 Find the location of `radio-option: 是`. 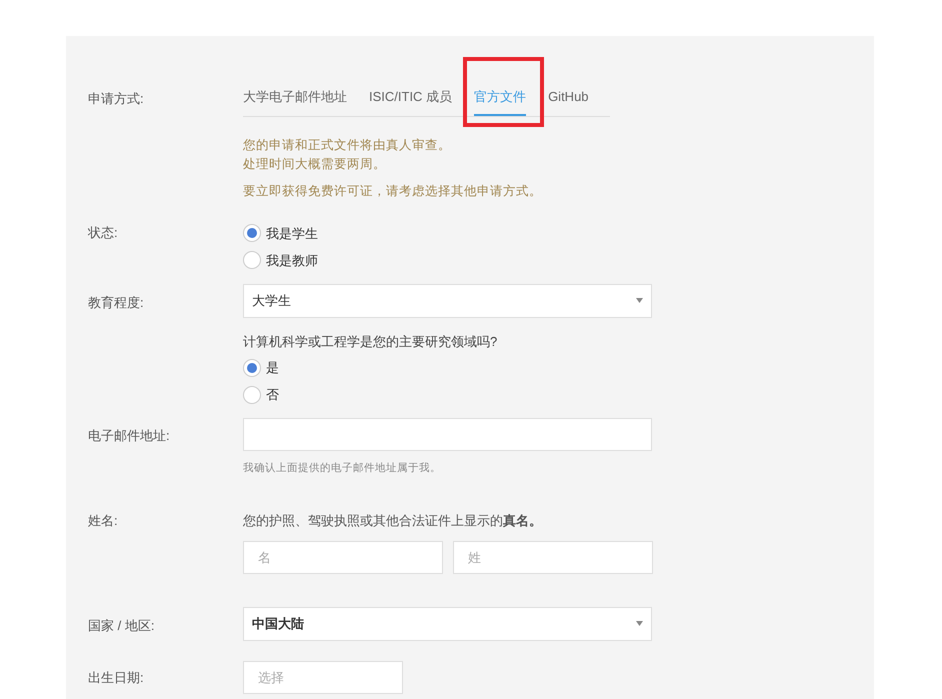

radio-option: 是 is located at coordinates (447, 368).